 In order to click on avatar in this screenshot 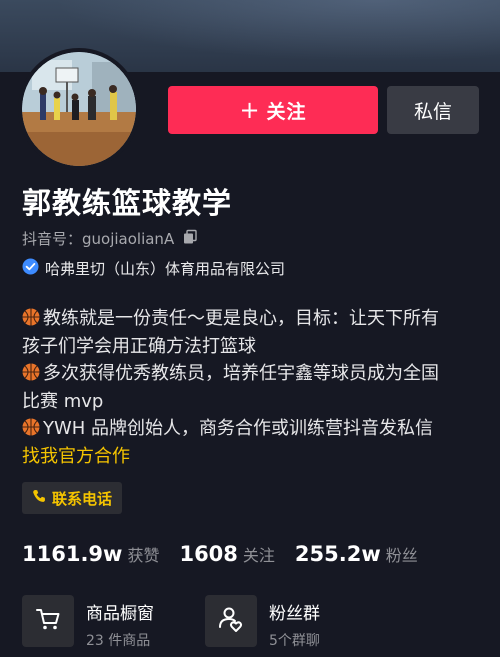, I will do `click(79, 109)`.